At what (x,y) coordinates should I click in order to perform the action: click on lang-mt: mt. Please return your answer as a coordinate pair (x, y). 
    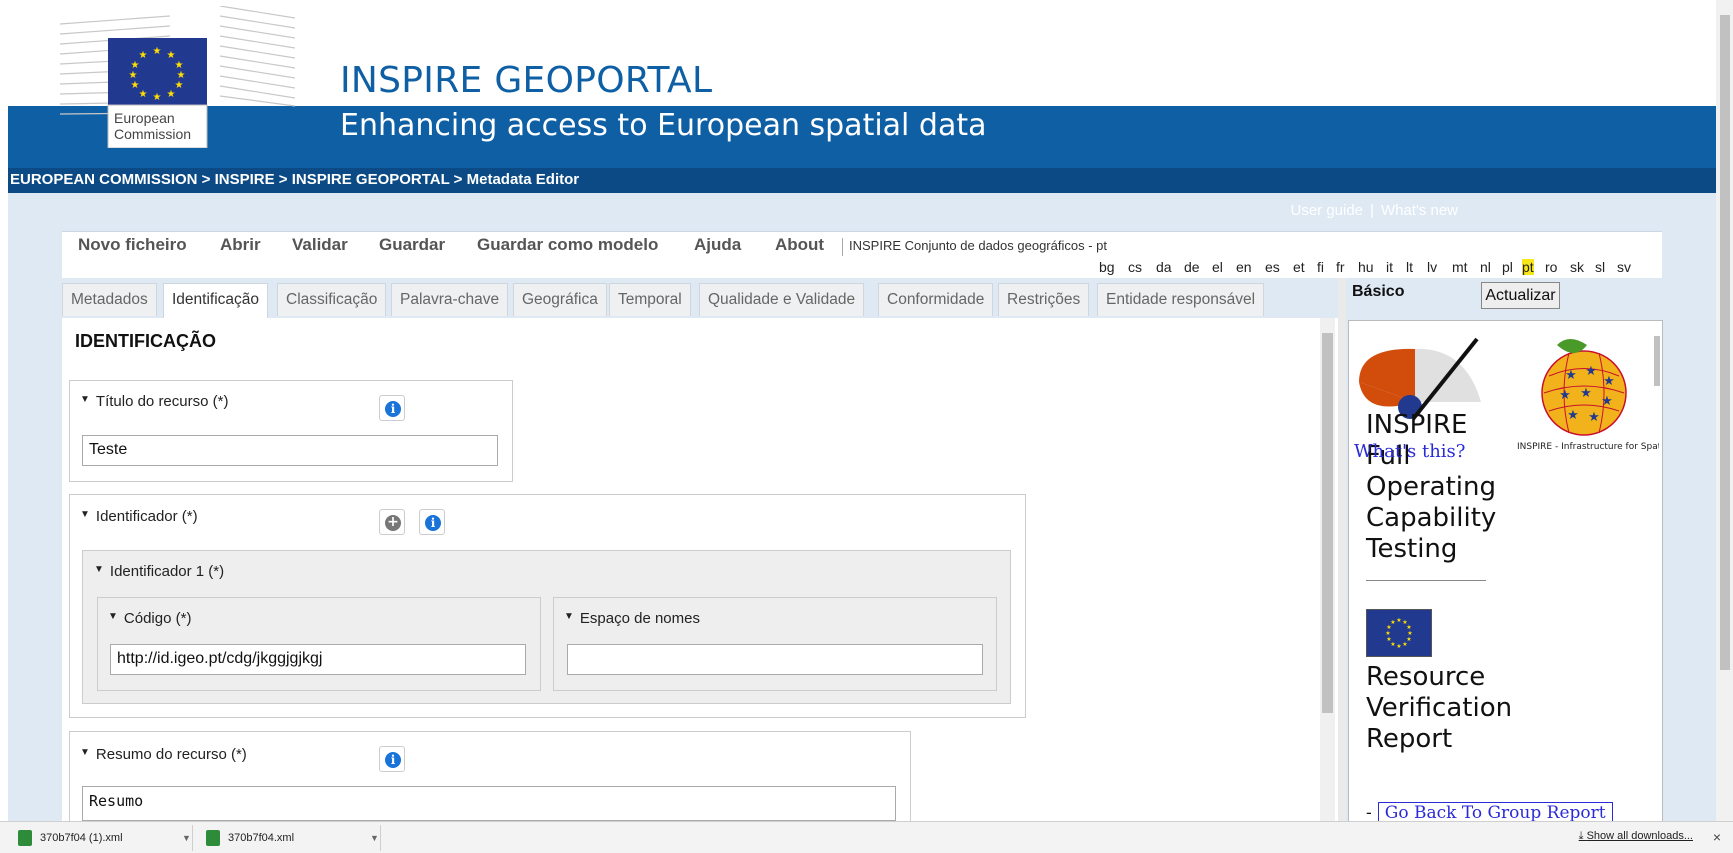
    Looking at the image, I should click on (1460, 267).